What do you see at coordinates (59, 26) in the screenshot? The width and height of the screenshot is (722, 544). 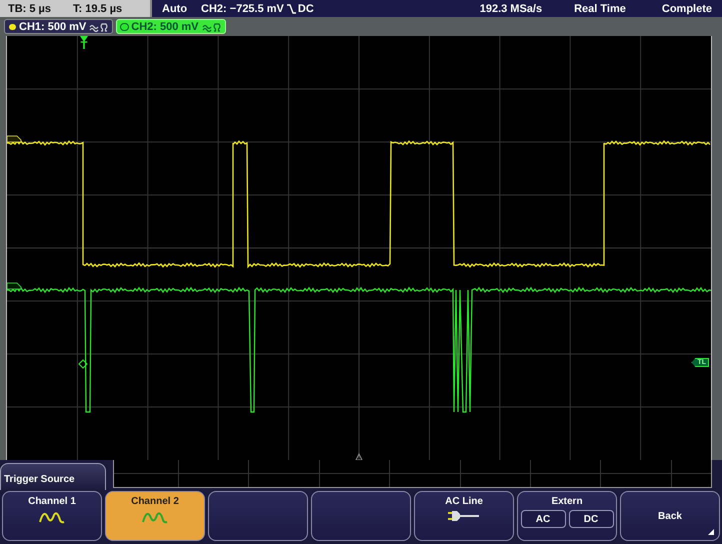 I see `channel-tab: CH1: 500 mV` at bounding box center [59, 26].